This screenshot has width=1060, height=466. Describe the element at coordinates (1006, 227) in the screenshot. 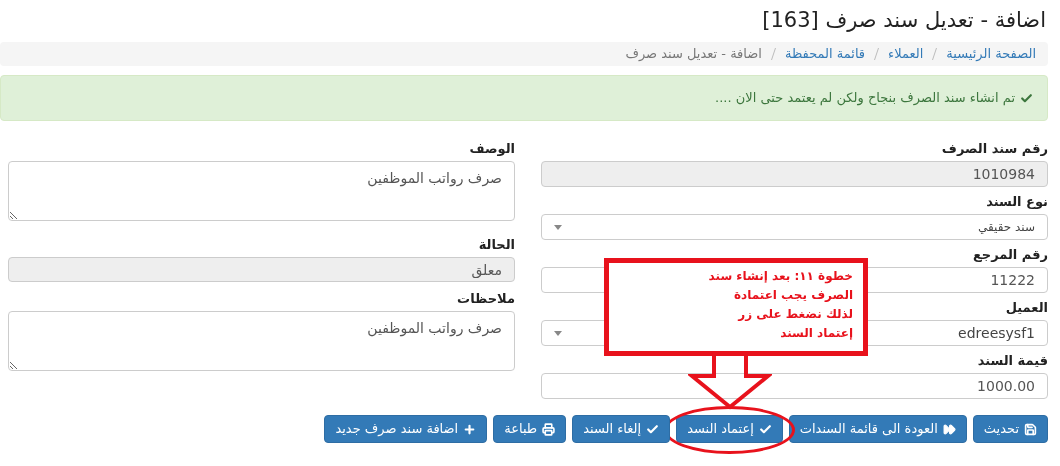

I see `select-value: سند حقيقي` at that location.